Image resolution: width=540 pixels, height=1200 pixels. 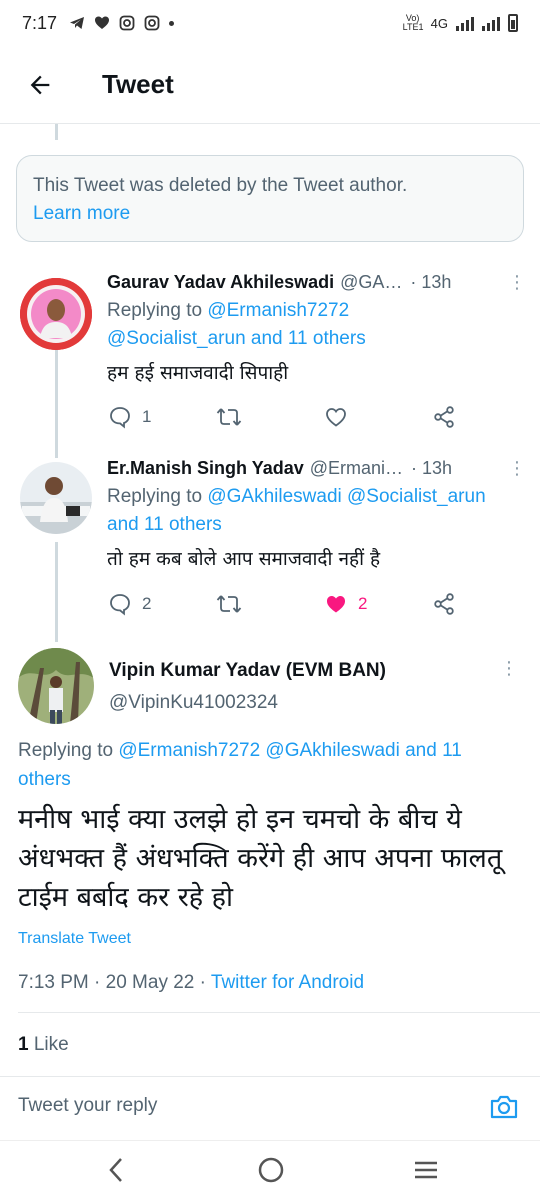 I want to click on like-count: 1, so click(x=23, y=1044).